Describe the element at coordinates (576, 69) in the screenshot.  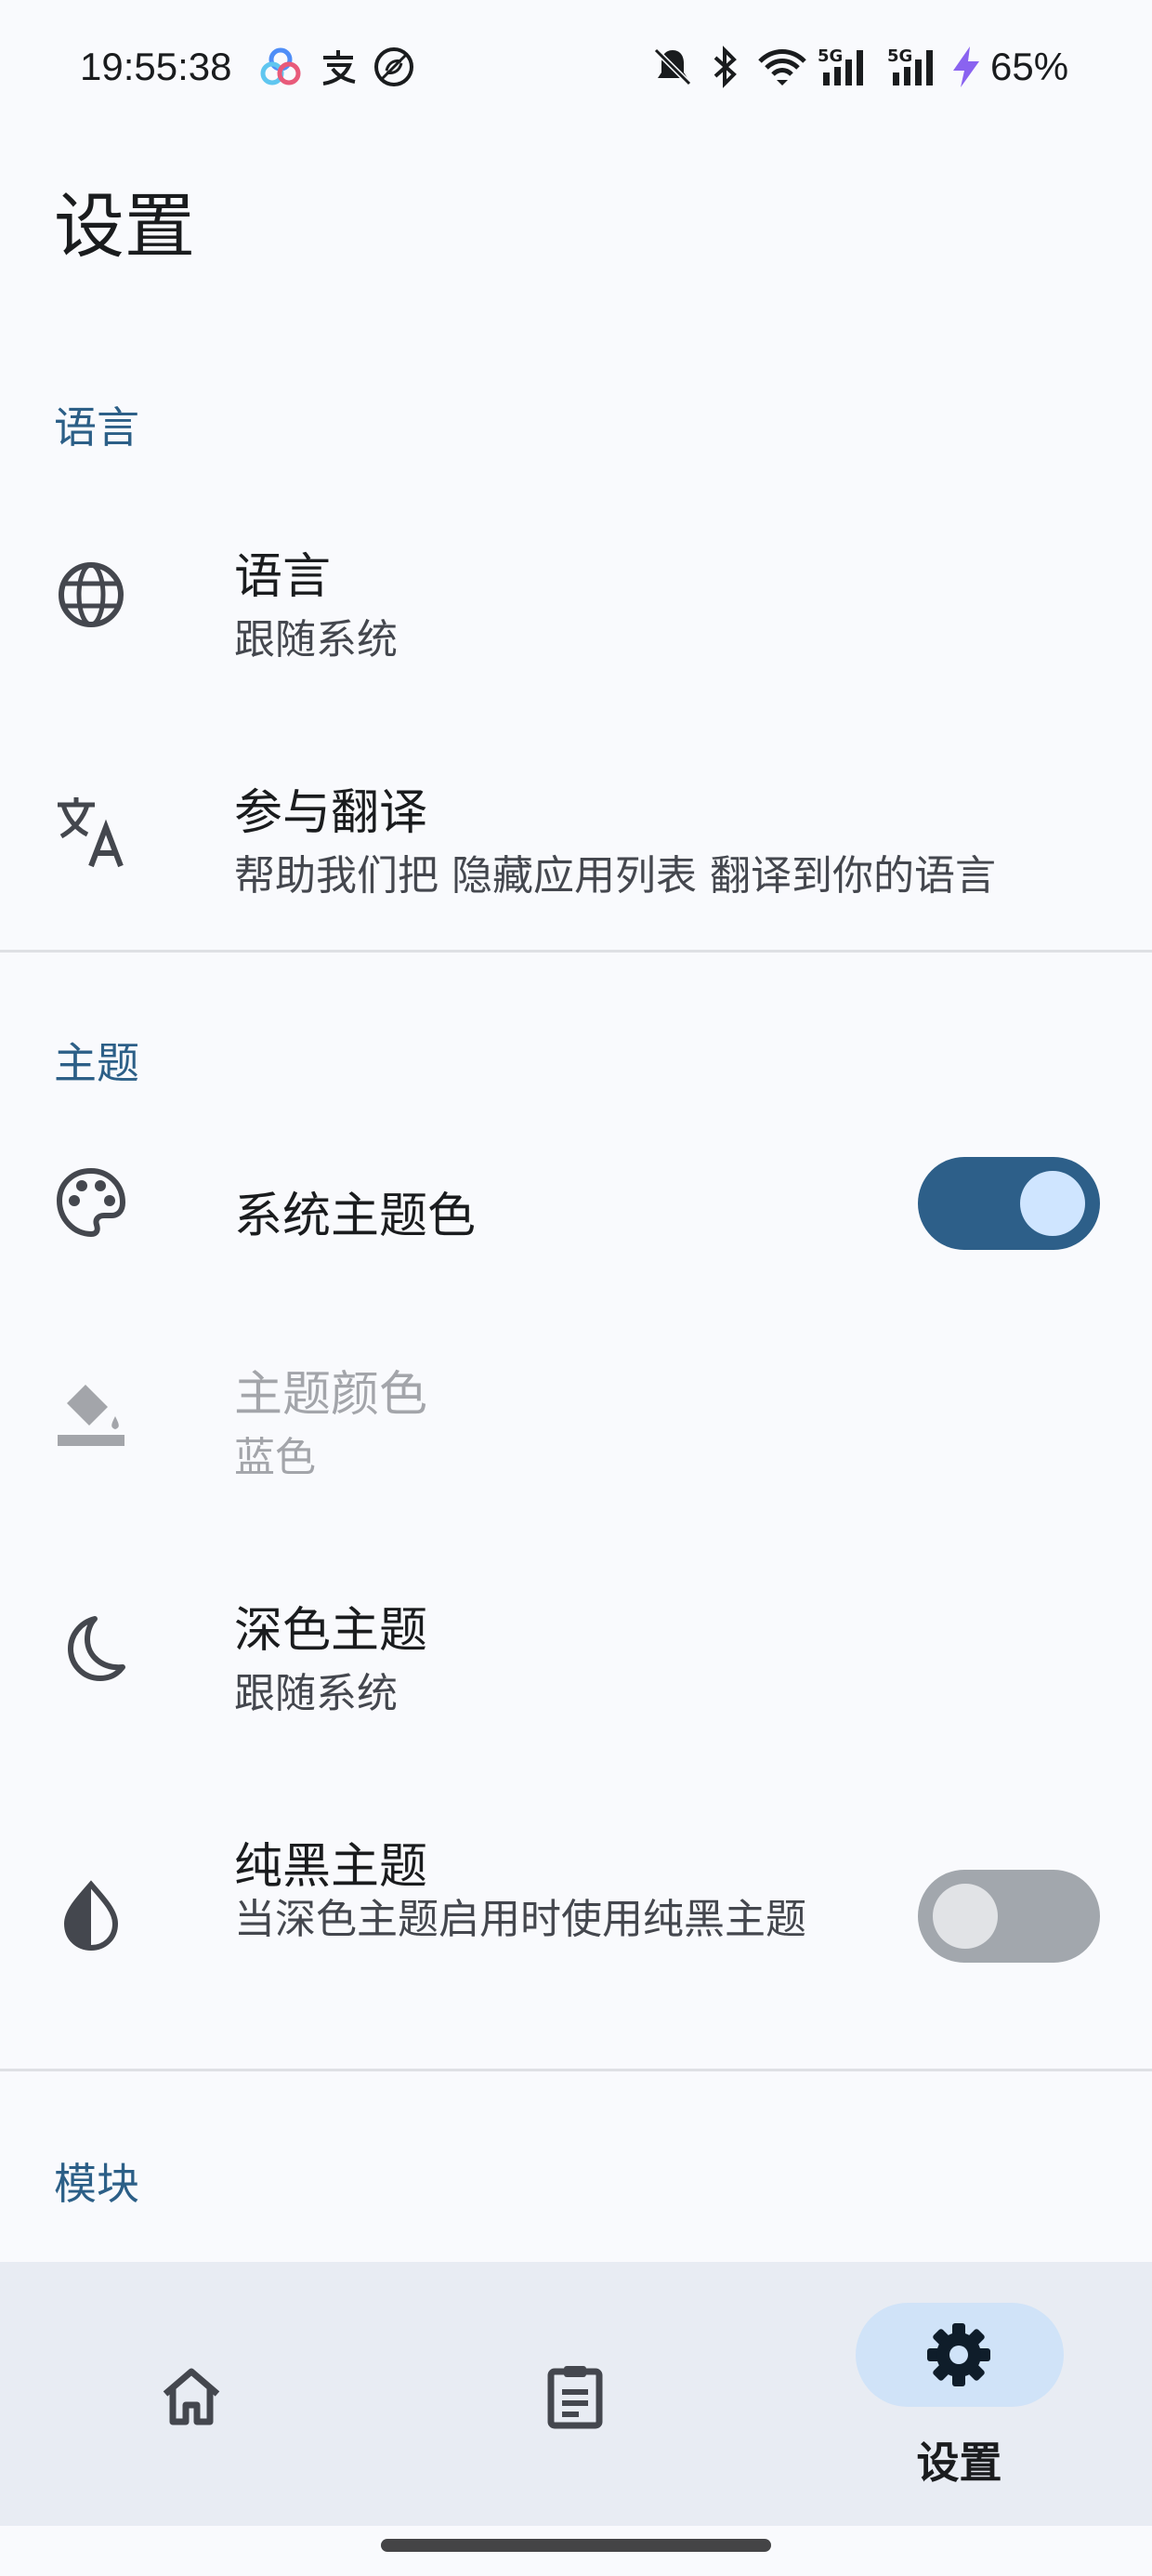
I see `status-bar: 19:55:38 5G 5G 65%` at that location.